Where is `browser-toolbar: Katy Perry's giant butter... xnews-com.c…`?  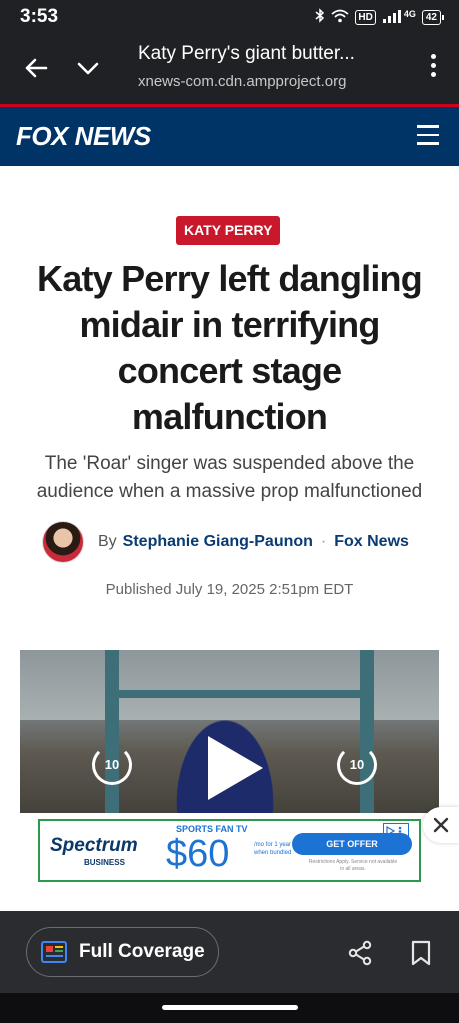 browser-toolbar: Katy Perry's giant butter... xnews-com.c… is located at coordinates (229, 69).